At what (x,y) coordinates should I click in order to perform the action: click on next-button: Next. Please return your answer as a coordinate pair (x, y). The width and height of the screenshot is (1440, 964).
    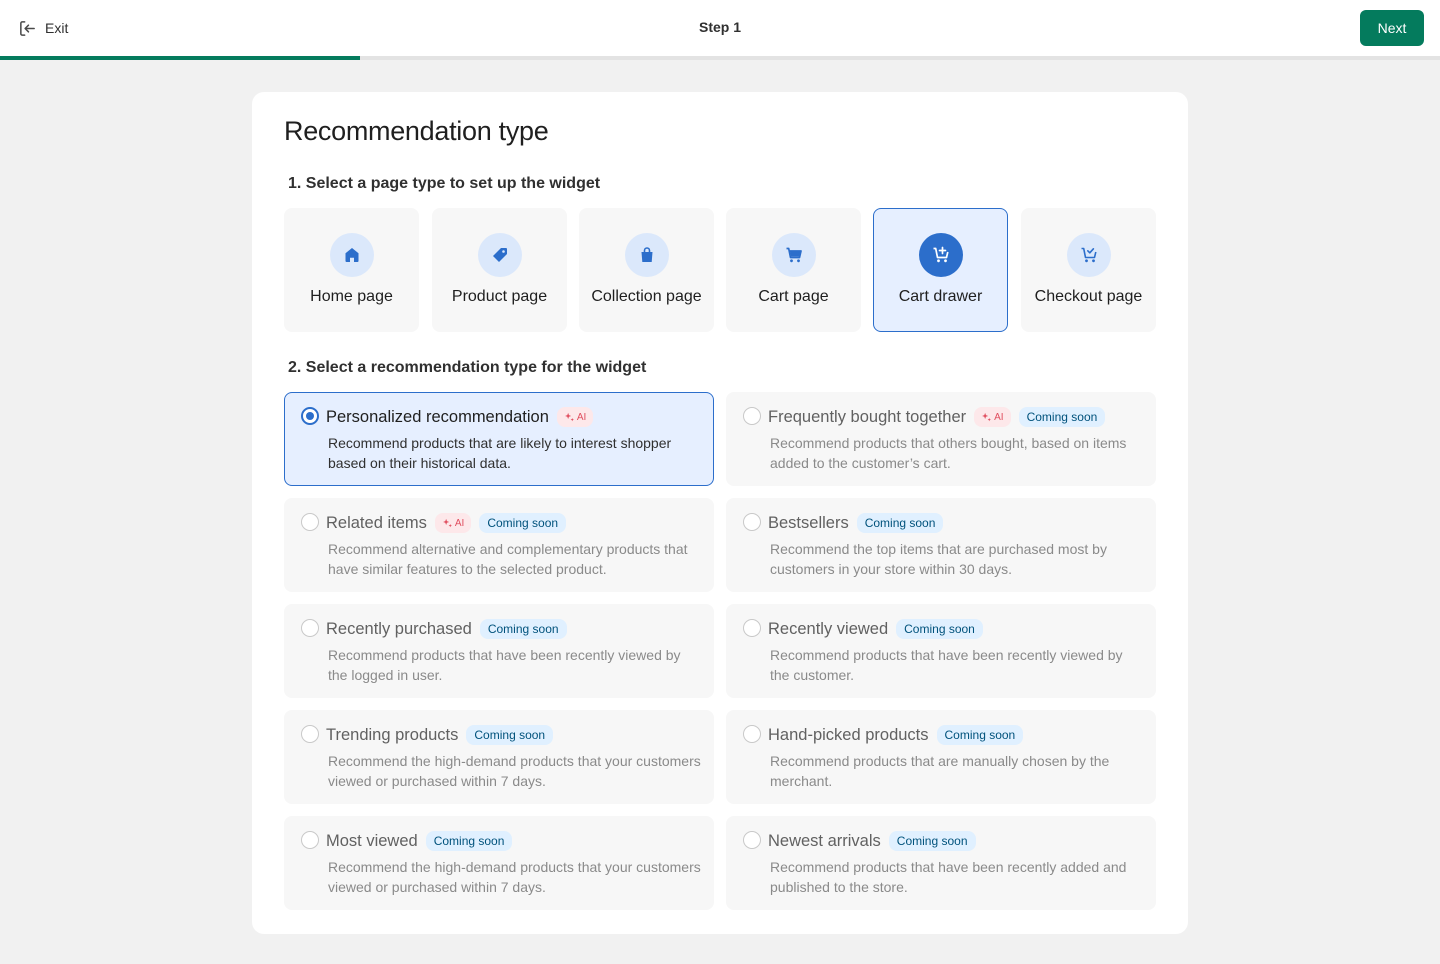
    Looking at the image, I should click on (1392, 28).